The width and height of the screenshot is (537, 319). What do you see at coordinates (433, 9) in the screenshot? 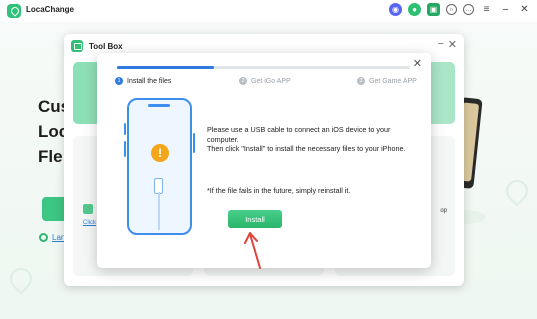
I see `store-icon: ▣` at bounding box center [433, 9].